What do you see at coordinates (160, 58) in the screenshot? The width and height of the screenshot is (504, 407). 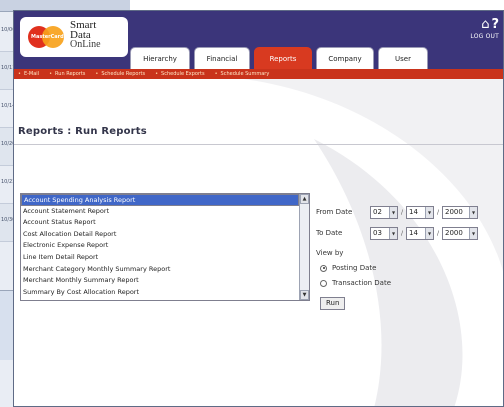 I see `tab-hierarchy: Hierarchy` at bounding box center [160, 58].